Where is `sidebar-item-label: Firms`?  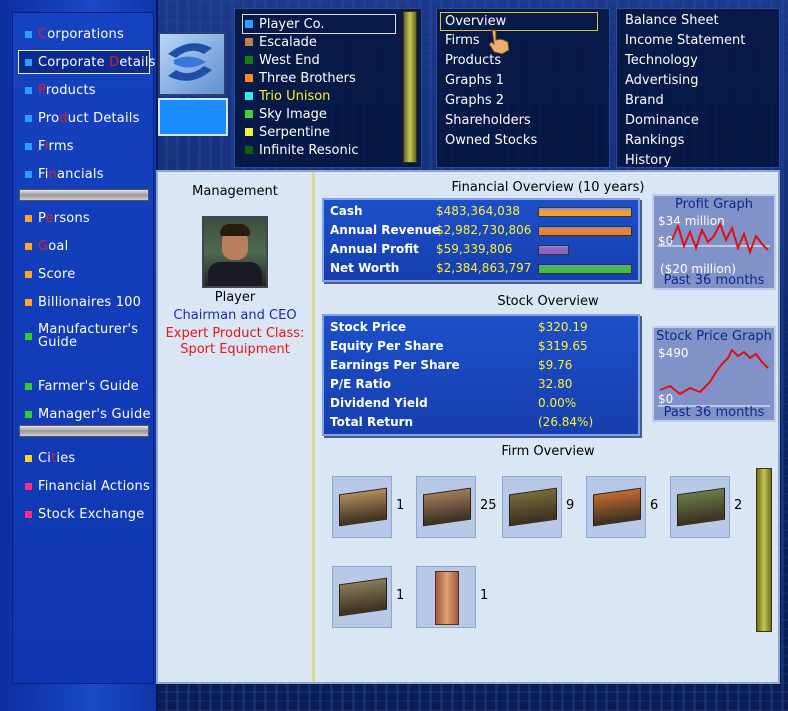
sidebar-item-label: Firms is located at coordinates (56, 146).